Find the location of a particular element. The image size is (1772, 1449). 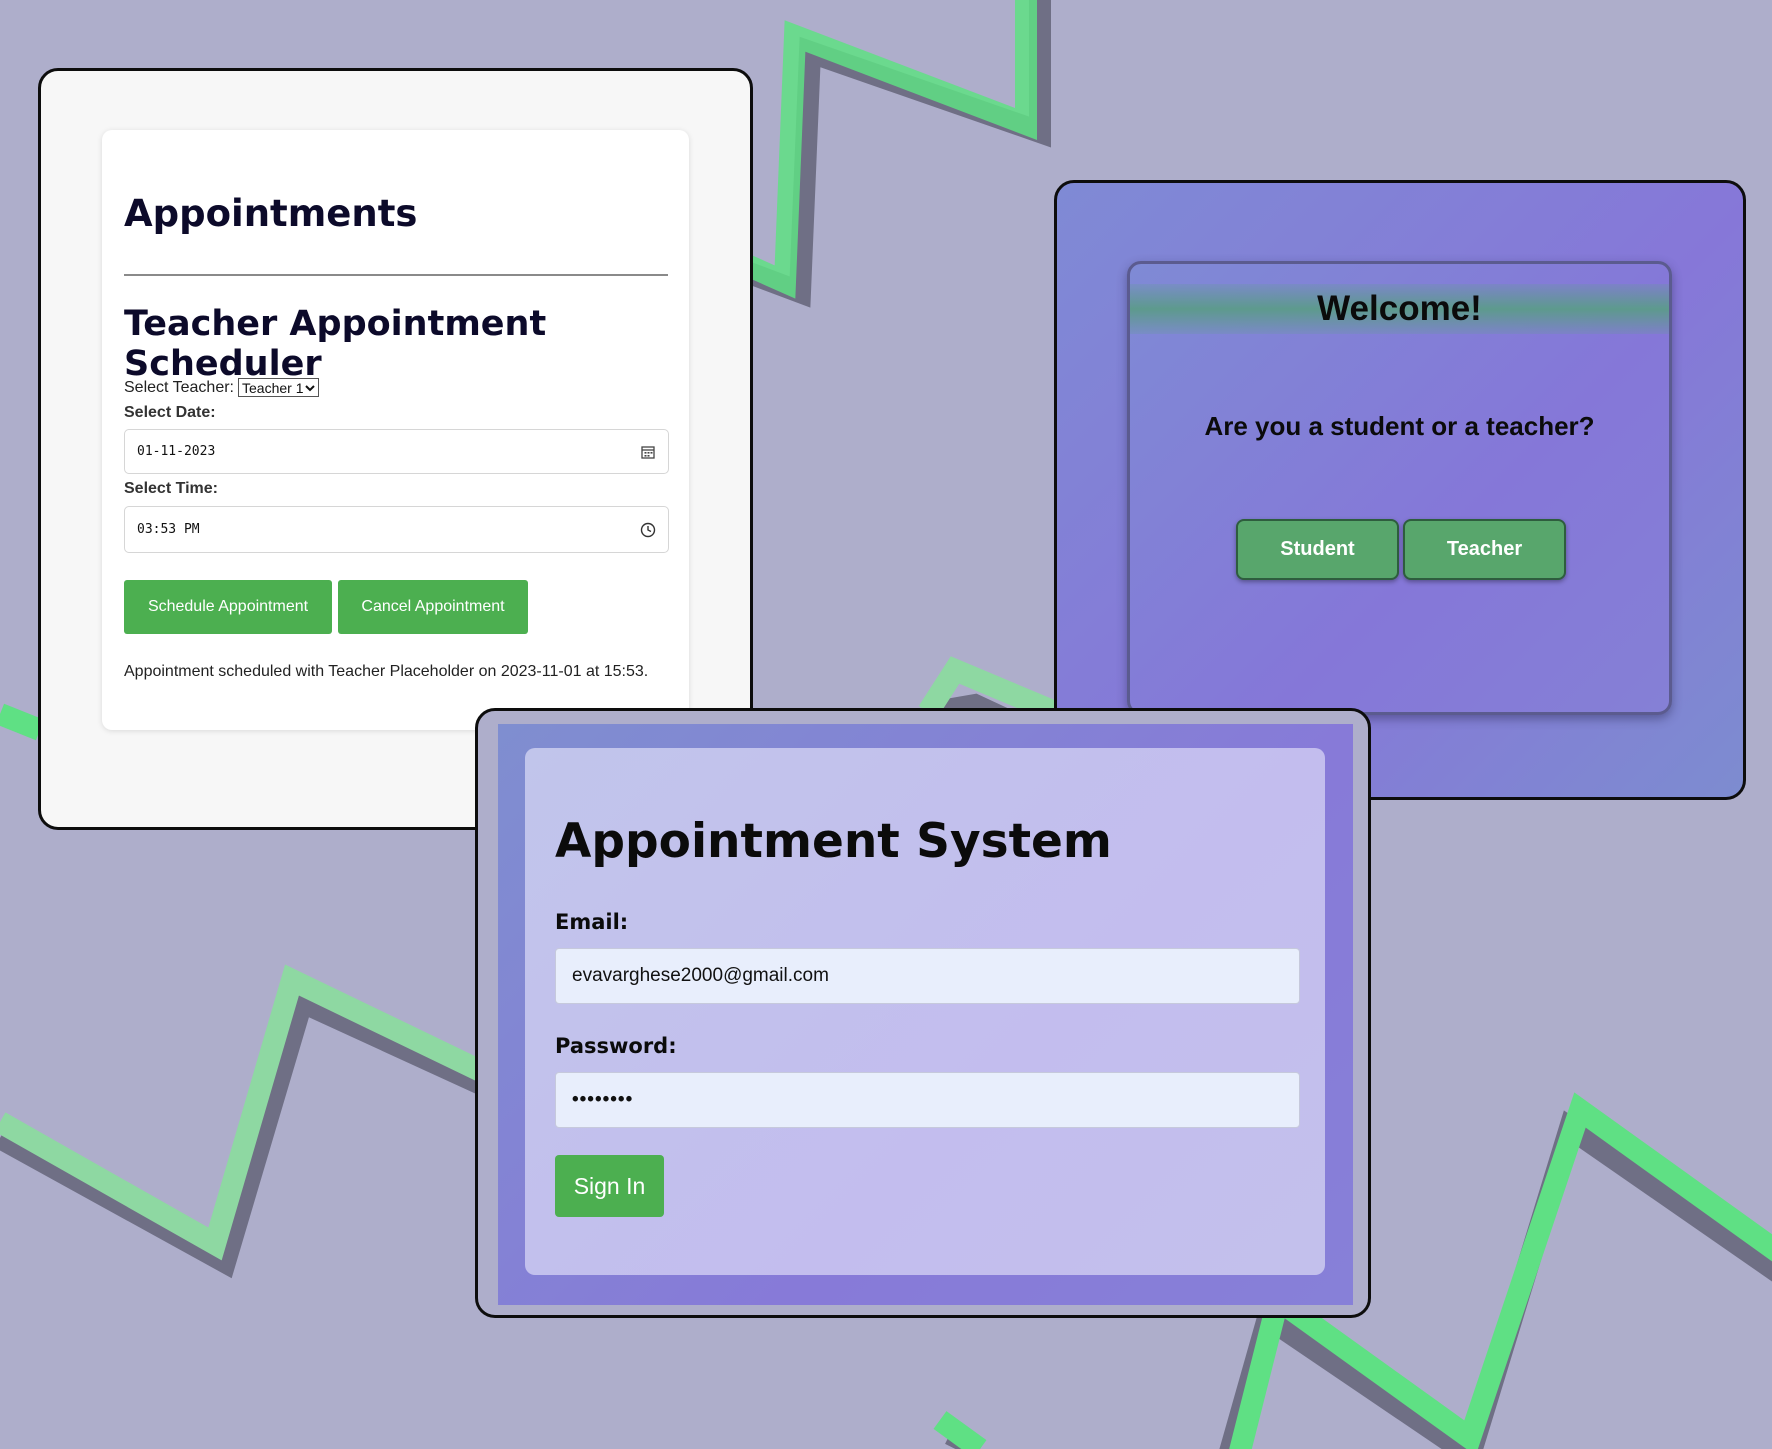

chevron-down-icon is located at coordinates (310, 387).